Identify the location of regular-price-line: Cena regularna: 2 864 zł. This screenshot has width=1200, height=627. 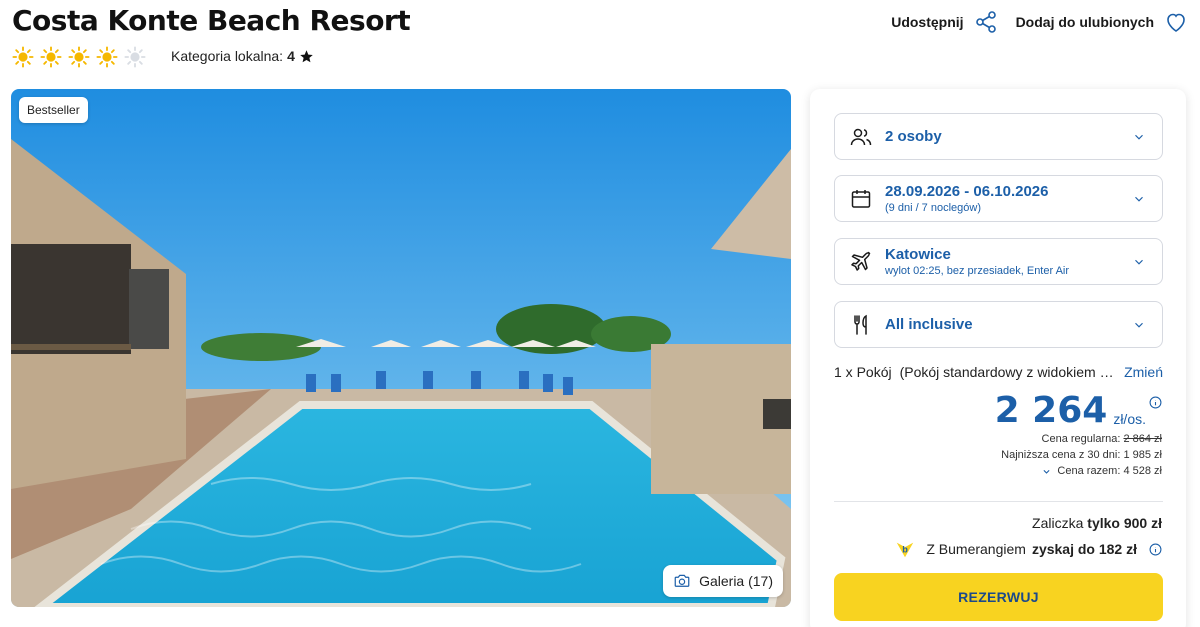
(1081, 439).